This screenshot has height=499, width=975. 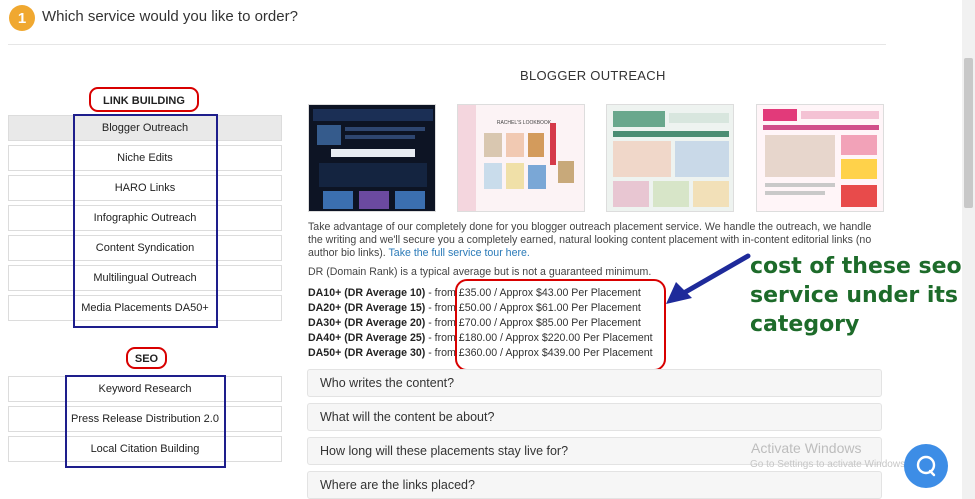 I want to click on step-number-badge: 1, so click(x=22, y=18).